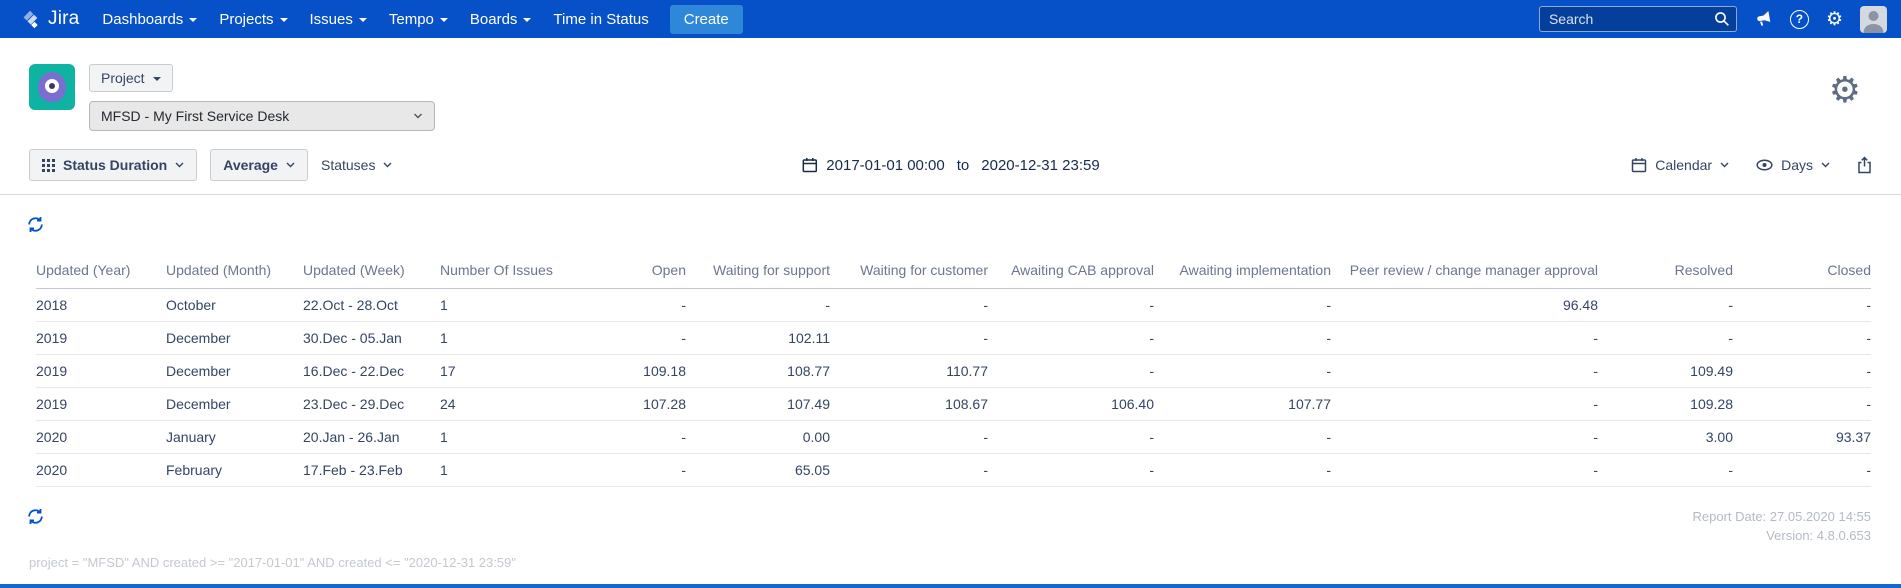  Describe the element at coordinates (631, 371) in the screenshot. I see `table-cell: 109.18` at that location.